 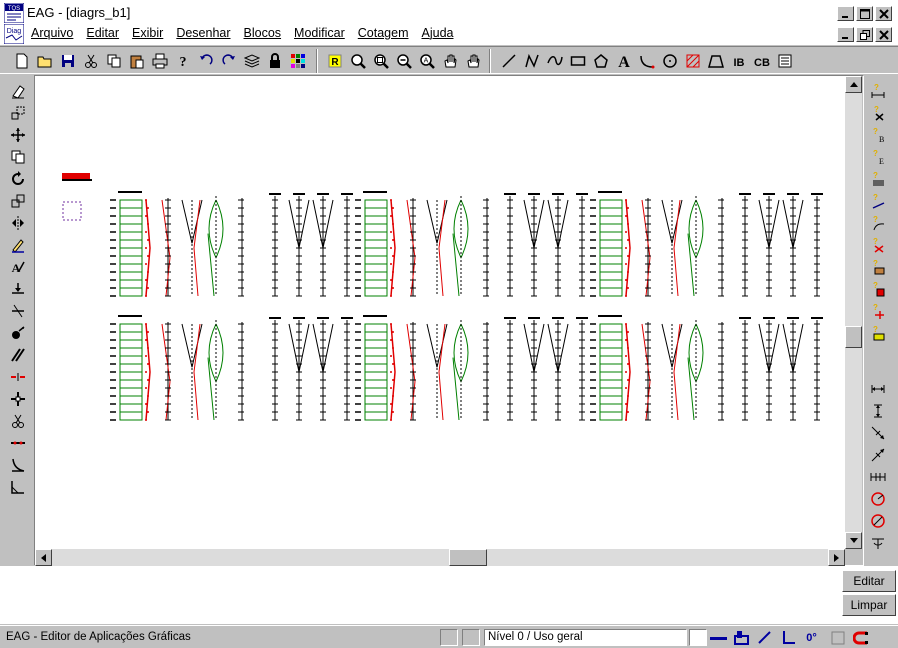 I want to click on tool-text-button: A, so click(x=623, y=60).